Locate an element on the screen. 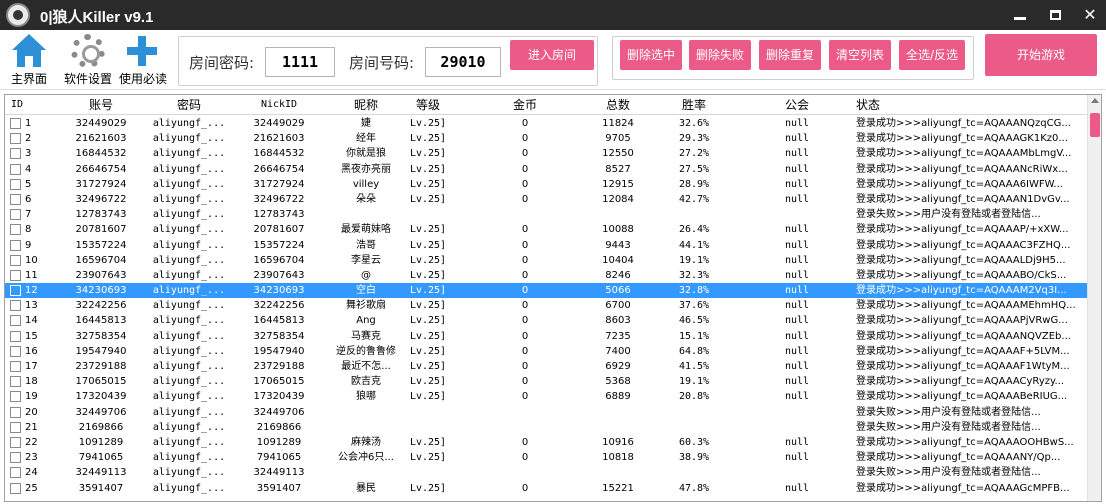  account-cell: 26646754 is located at coordinates (101, 169).